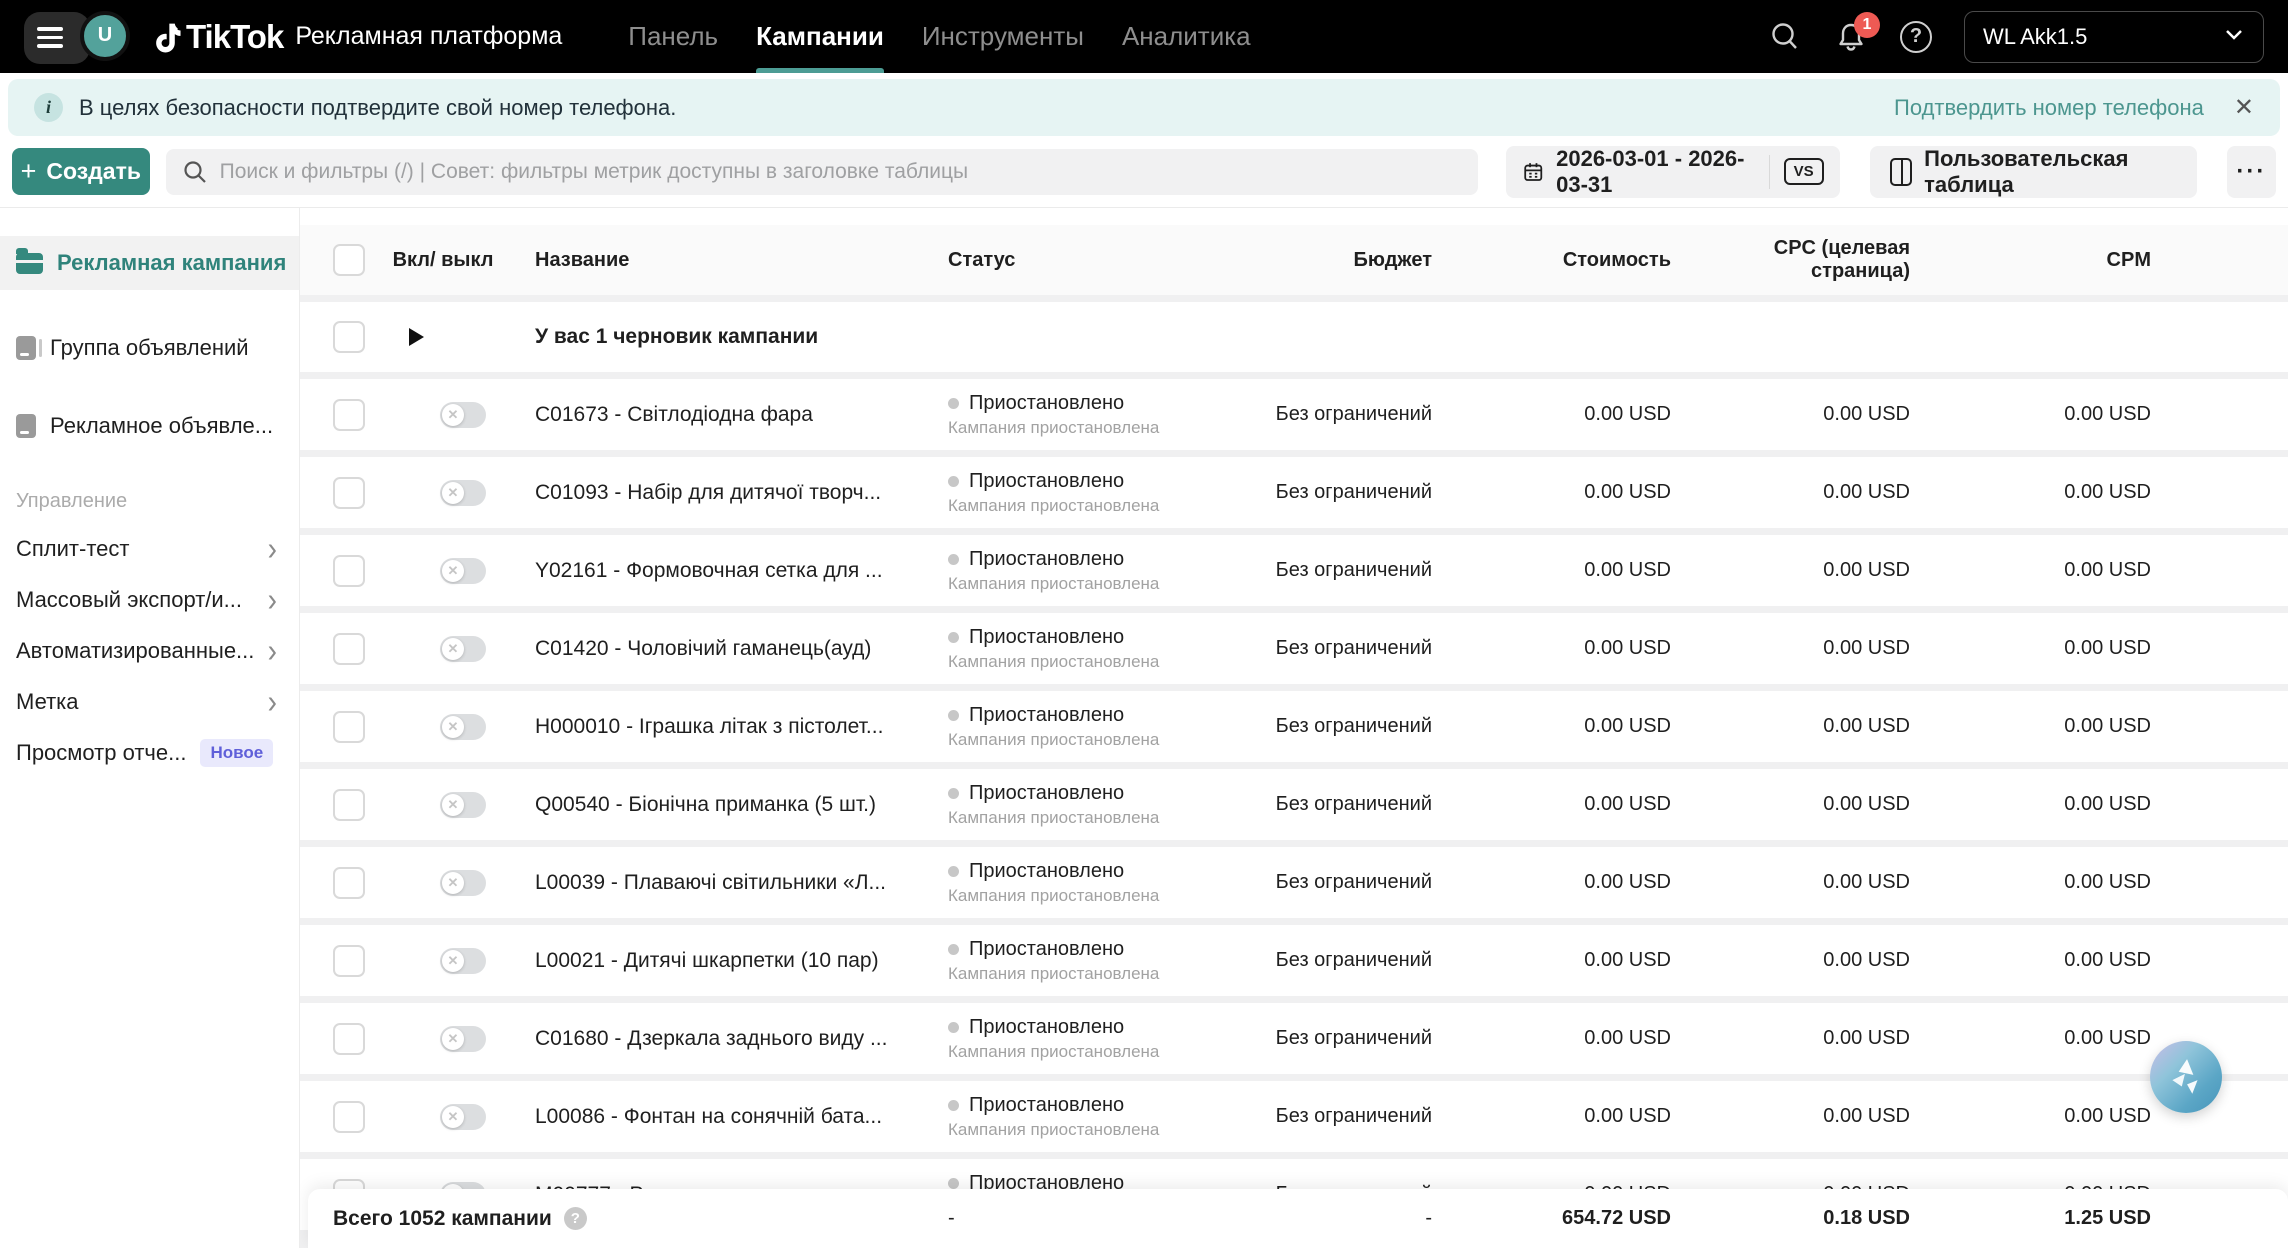 The image size is (2288, 1249). Describe the element at coordinates (2107, 1218) in the screenshot. I see `summary-cpm: 1.25 USD` at that location.